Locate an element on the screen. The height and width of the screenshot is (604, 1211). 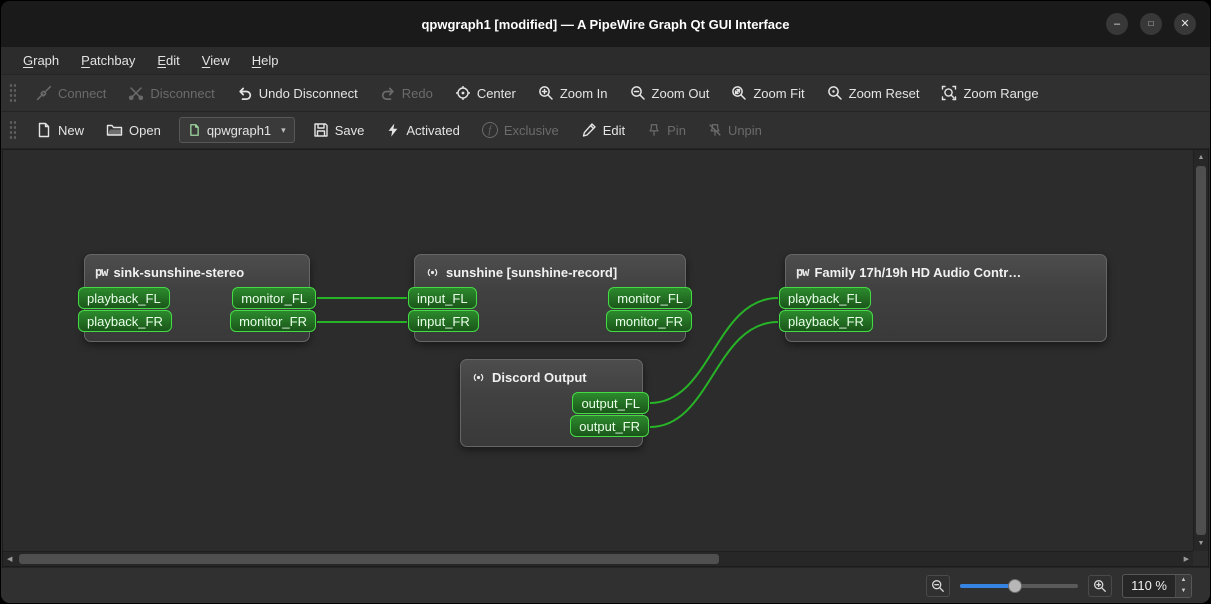
connect-button: Connect is located at coordinates (71, 93).